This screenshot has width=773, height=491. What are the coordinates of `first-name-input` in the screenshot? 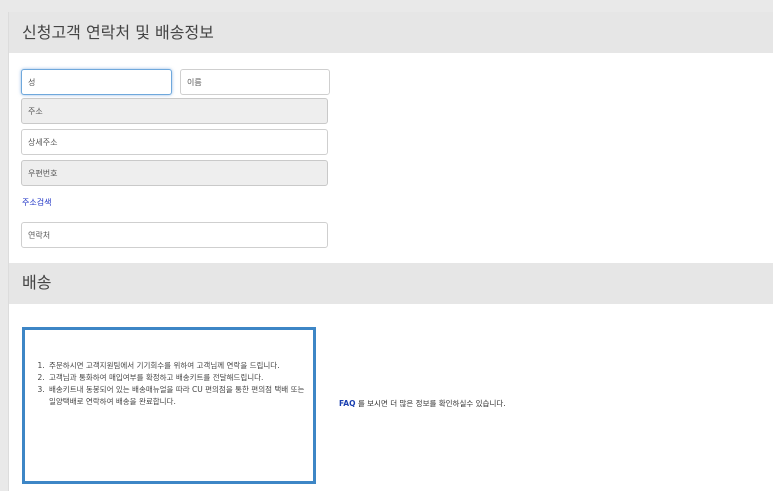 It's located at (255, 82).